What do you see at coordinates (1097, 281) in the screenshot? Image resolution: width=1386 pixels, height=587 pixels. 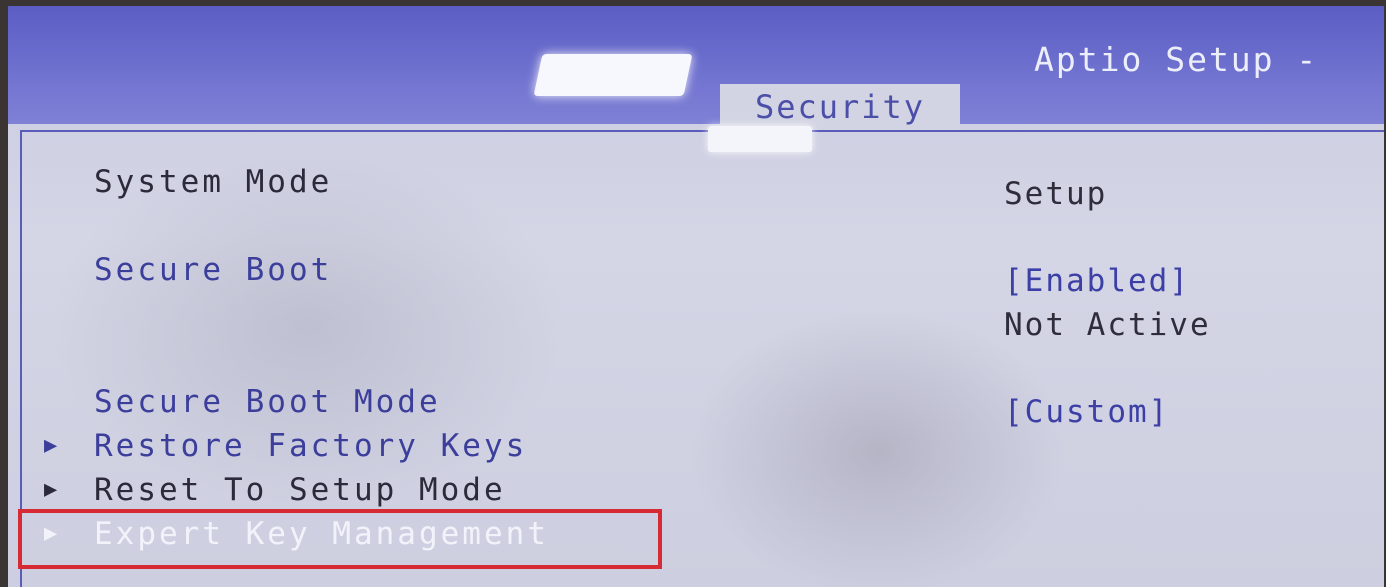 I see `secure-boot-value: [Enabled]` at bounding box center [1097, 281].